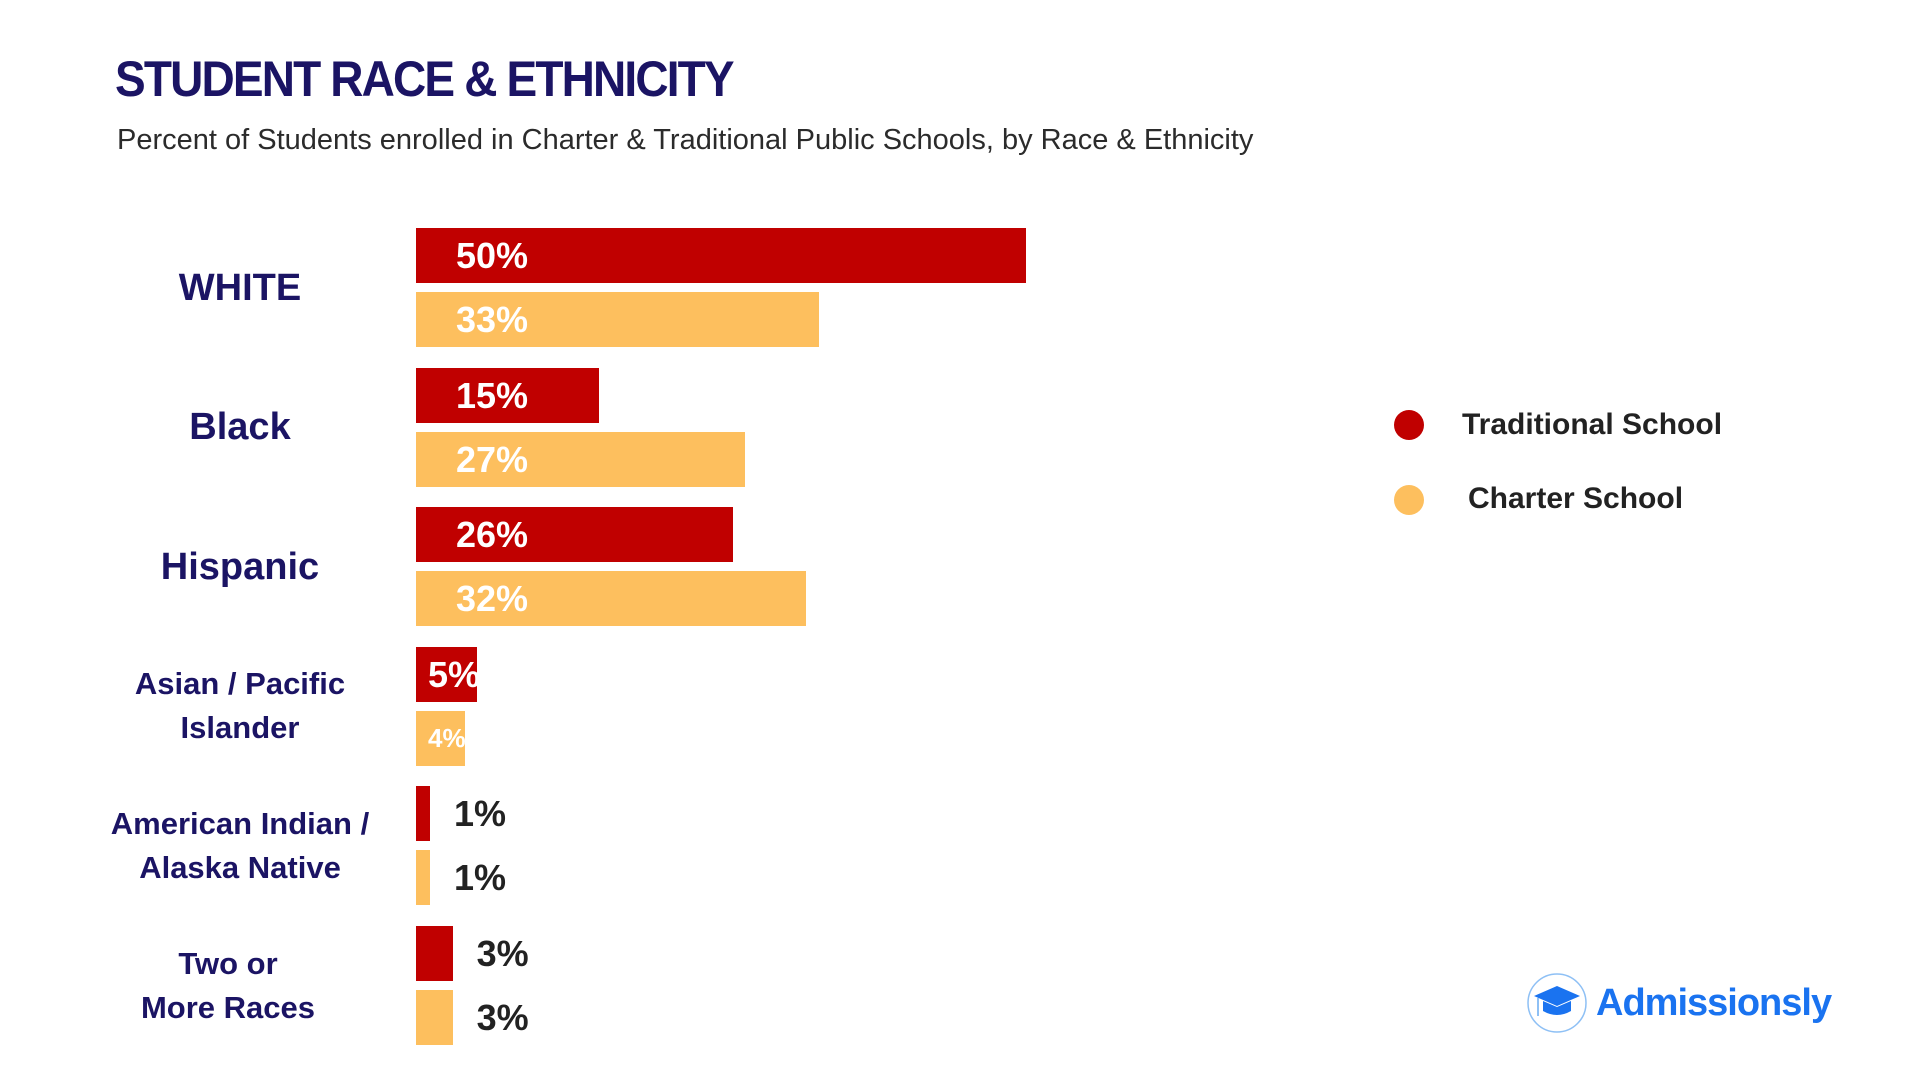 This screenshot has height=1080, width=1920. What do you see at coordinates (240, 846) in the screenshot?
I see `category-label: American Indian / Alaska Native` at bounding box center [240, 846].